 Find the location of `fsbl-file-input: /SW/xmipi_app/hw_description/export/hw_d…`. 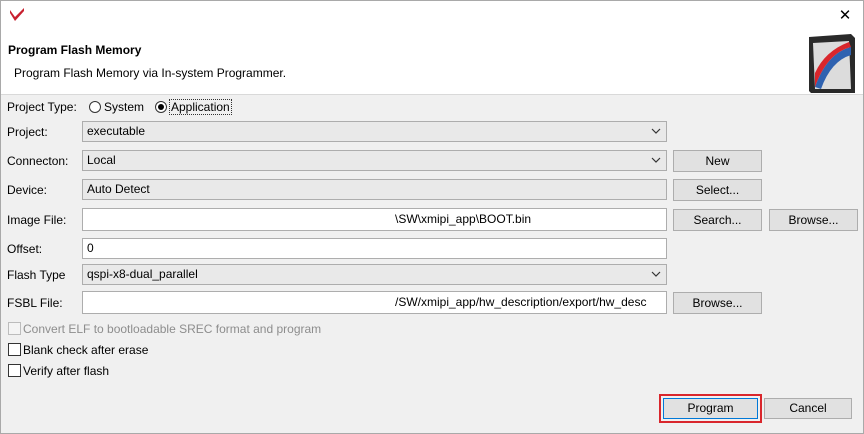

fsbl-file-input: /SW/xmipi_app/hw_description/export/hw_d… is located at coordinates (374, 302).